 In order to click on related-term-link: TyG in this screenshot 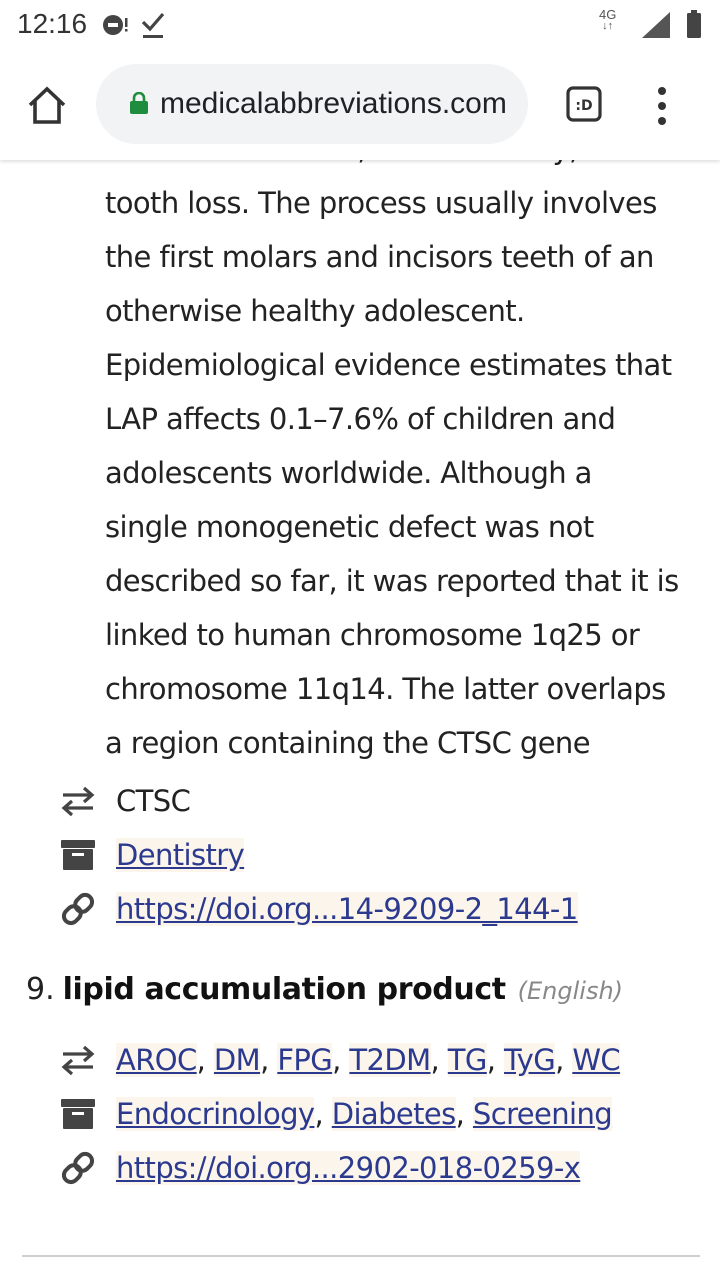, I will do `click(530, 1060)`.